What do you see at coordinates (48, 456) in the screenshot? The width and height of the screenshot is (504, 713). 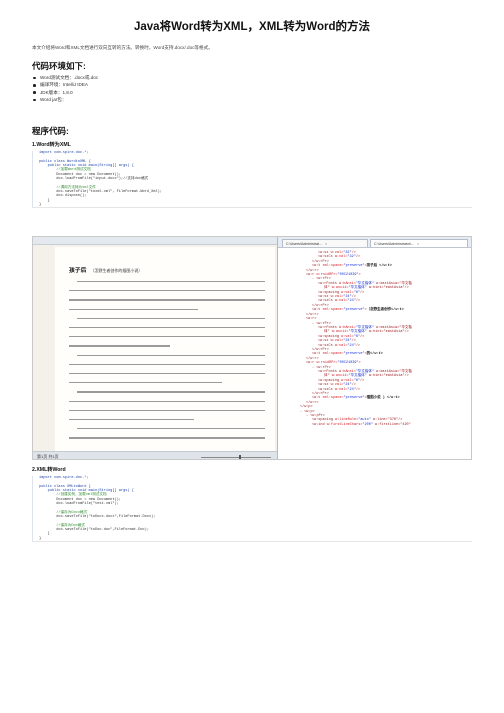 I see `page-count: 第1页 共1页` at bounding box center [48, 456].